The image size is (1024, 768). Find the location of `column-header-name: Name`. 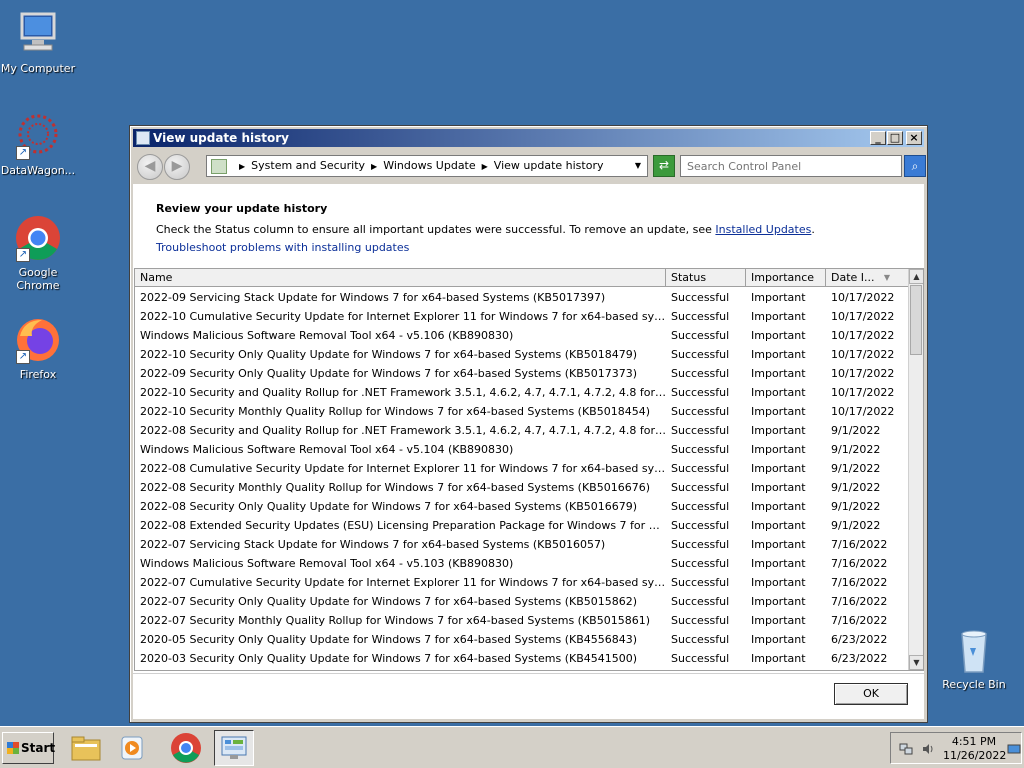

column-header-name: Name is located at coordinates (400, 278).